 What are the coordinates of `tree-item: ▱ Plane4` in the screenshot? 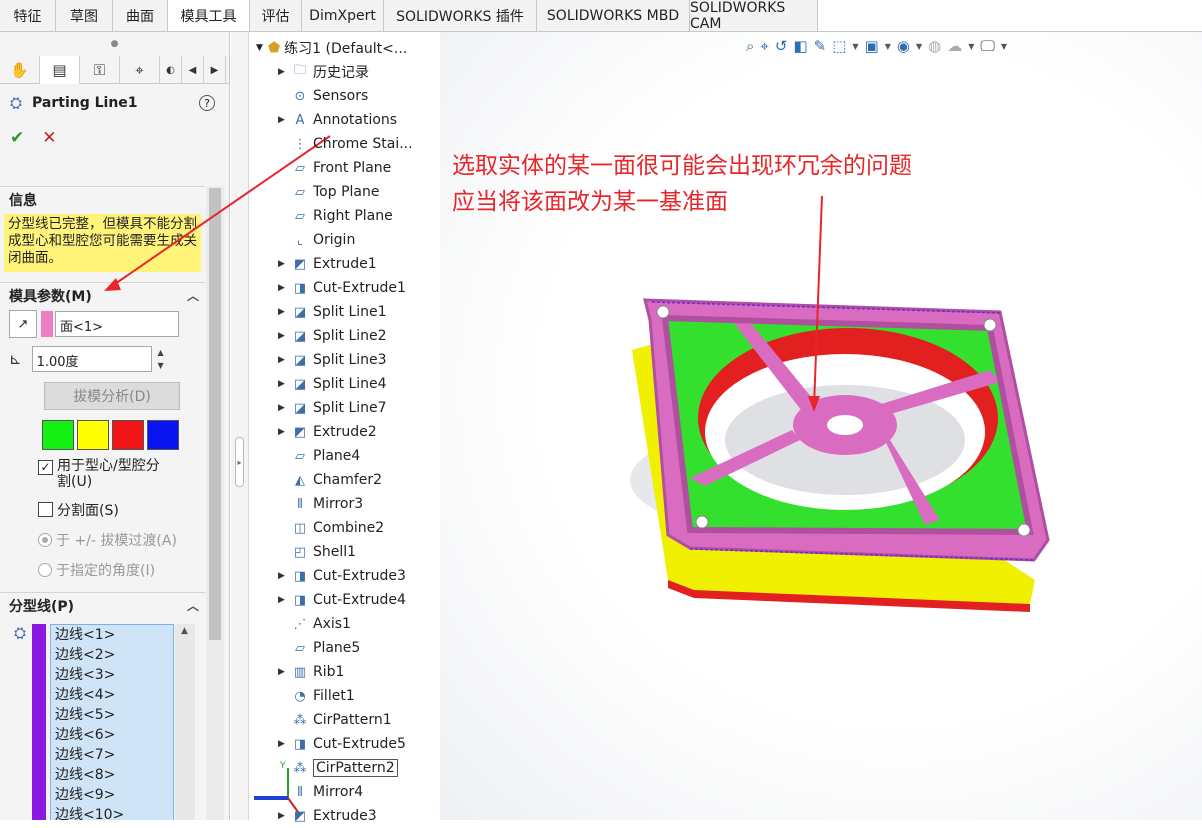 It's located at (347, 456).